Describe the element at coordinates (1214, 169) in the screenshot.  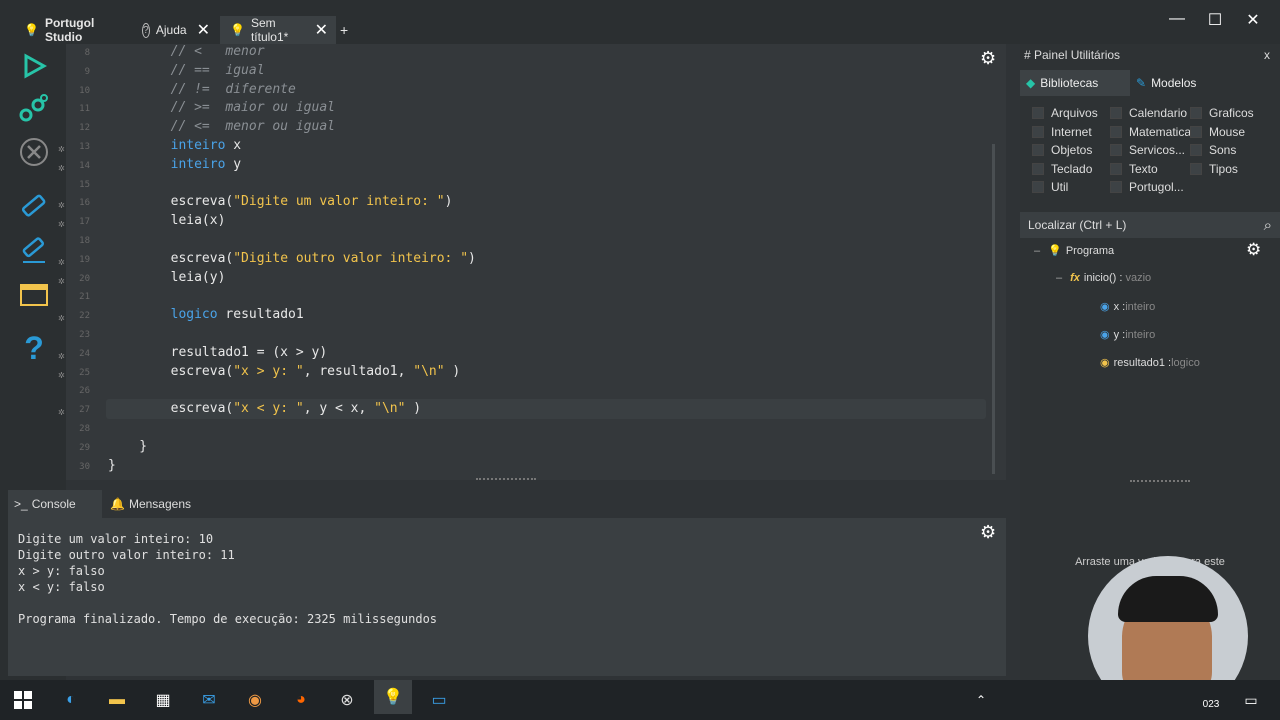
I see `library-checkbox: Tipos` at that location.